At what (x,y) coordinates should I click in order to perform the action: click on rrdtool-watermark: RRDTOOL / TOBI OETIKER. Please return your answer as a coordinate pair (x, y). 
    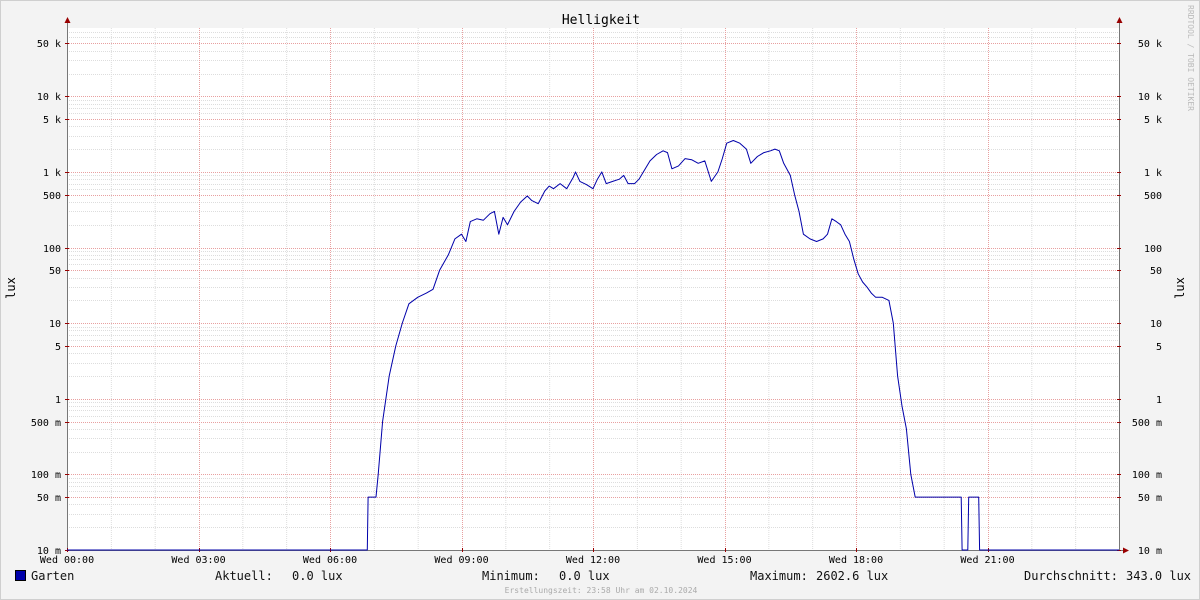
    Looking at the image, I should click on (1190, 58).